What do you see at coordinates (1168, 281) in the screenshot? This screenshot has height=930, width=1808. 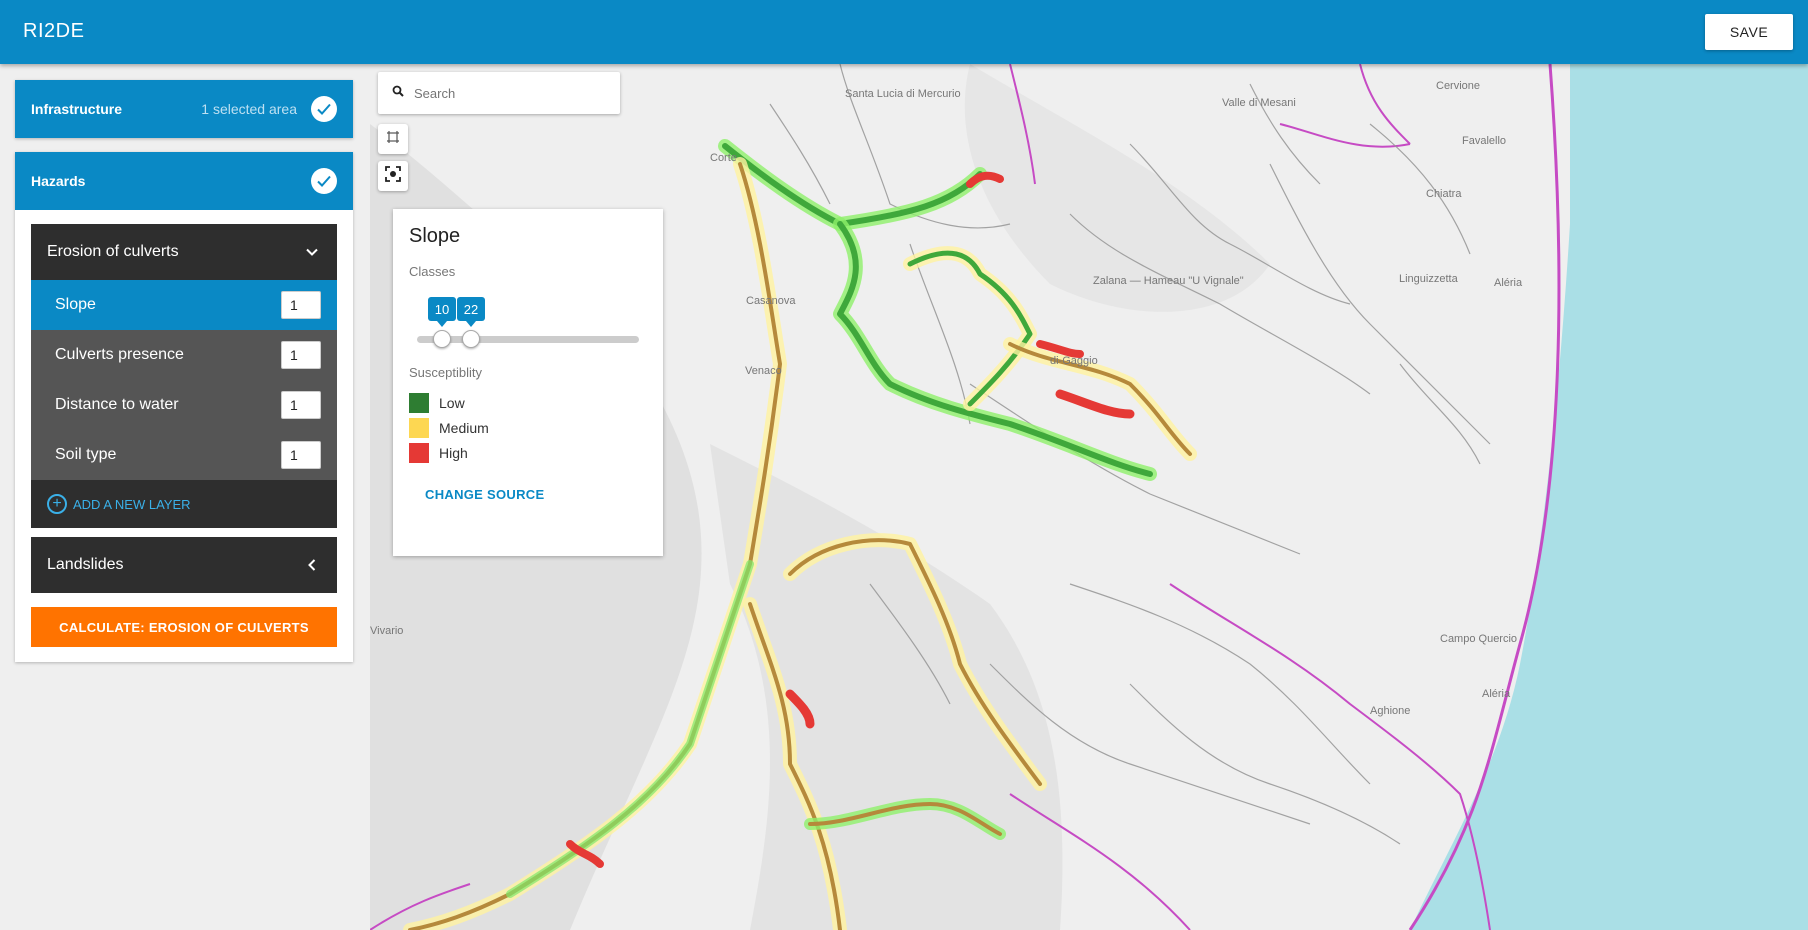 I see `place-label: Zalana — Hameau "U Vignale"` at bounding box center [1168, 281].